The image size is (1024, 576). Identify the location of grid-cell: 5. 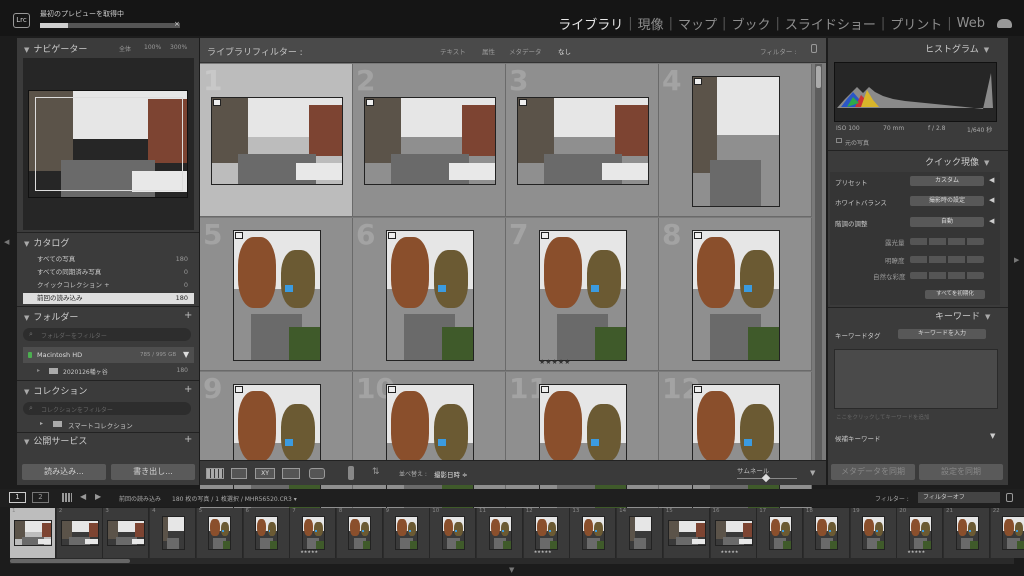
(276, 294).